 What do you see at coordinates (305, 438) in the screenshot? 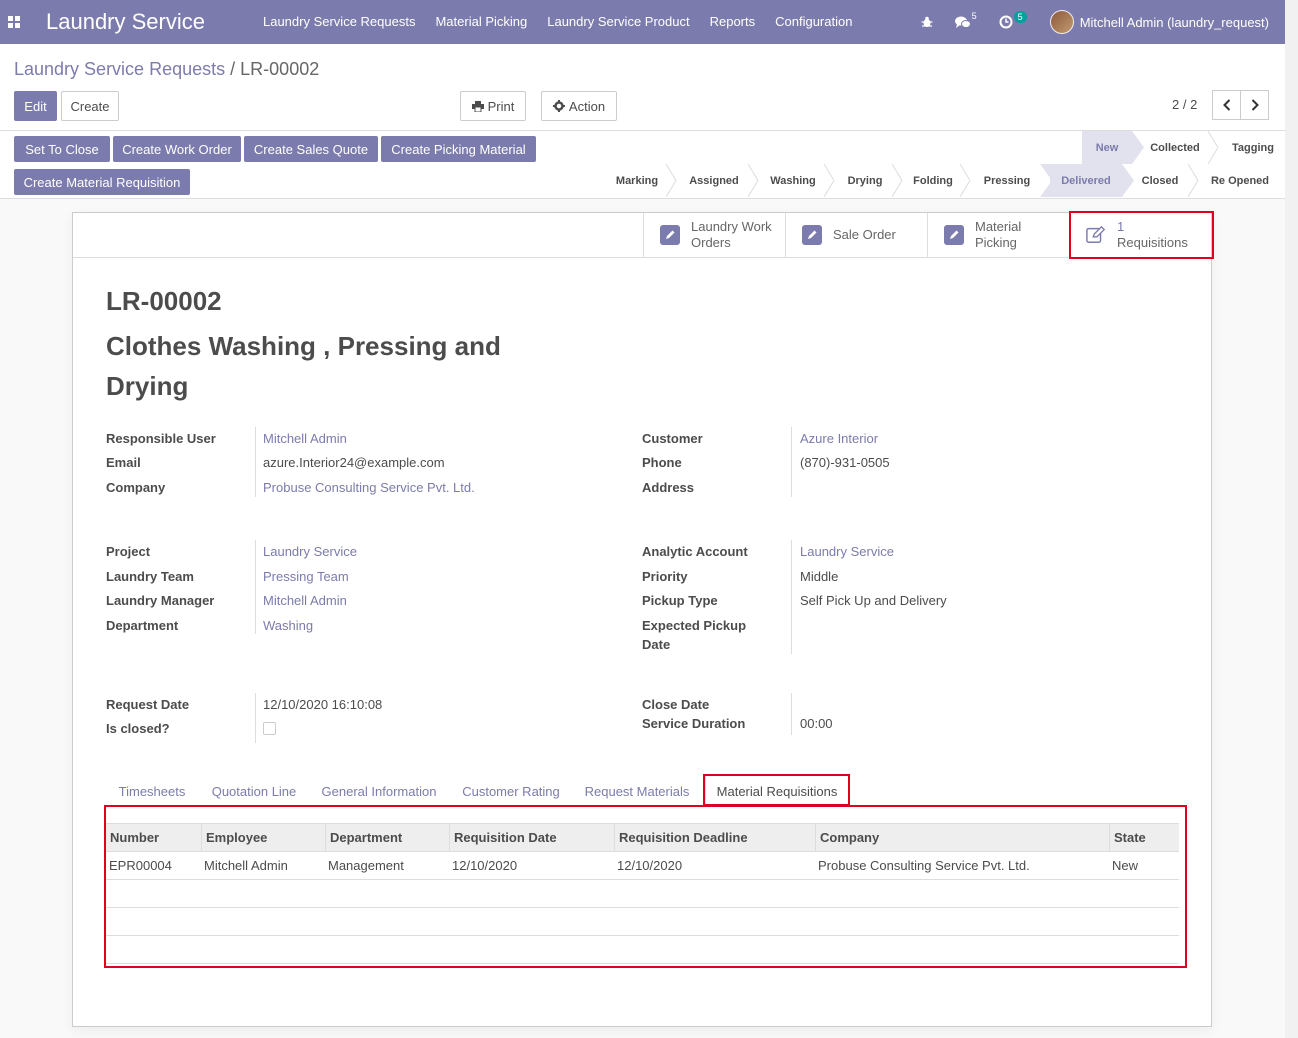
I see `responsible-user-value: Mitchell Admin` at bounding box center [305, 438].